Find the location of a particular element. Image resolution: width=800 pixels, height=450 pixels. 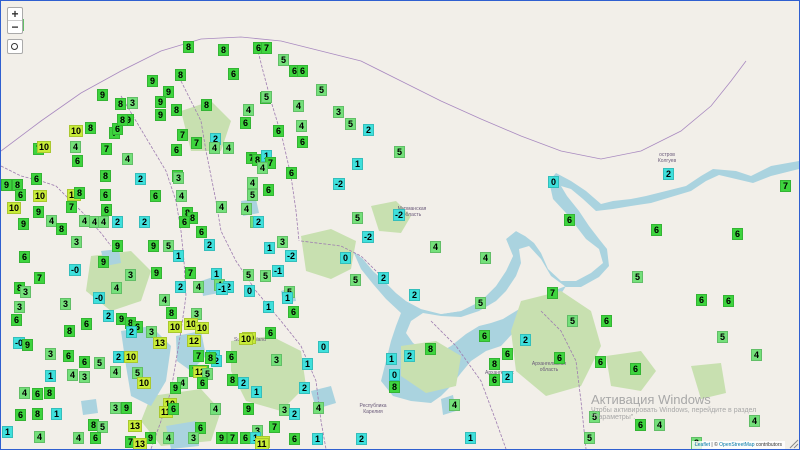

temperature-marker: -1 is located at coordinates (278, 271).